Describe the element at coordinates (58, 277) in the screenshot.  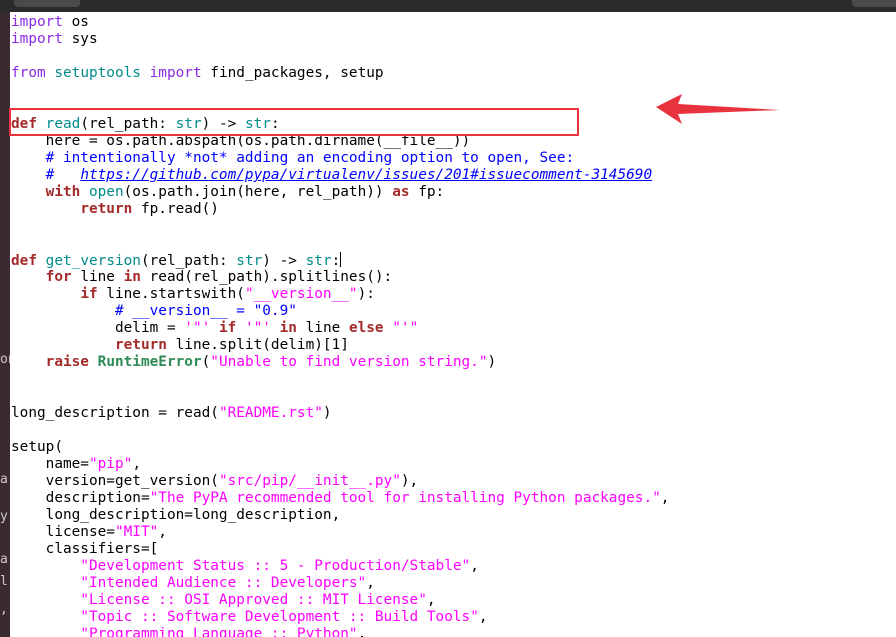
I see `code-token: for` at that location.